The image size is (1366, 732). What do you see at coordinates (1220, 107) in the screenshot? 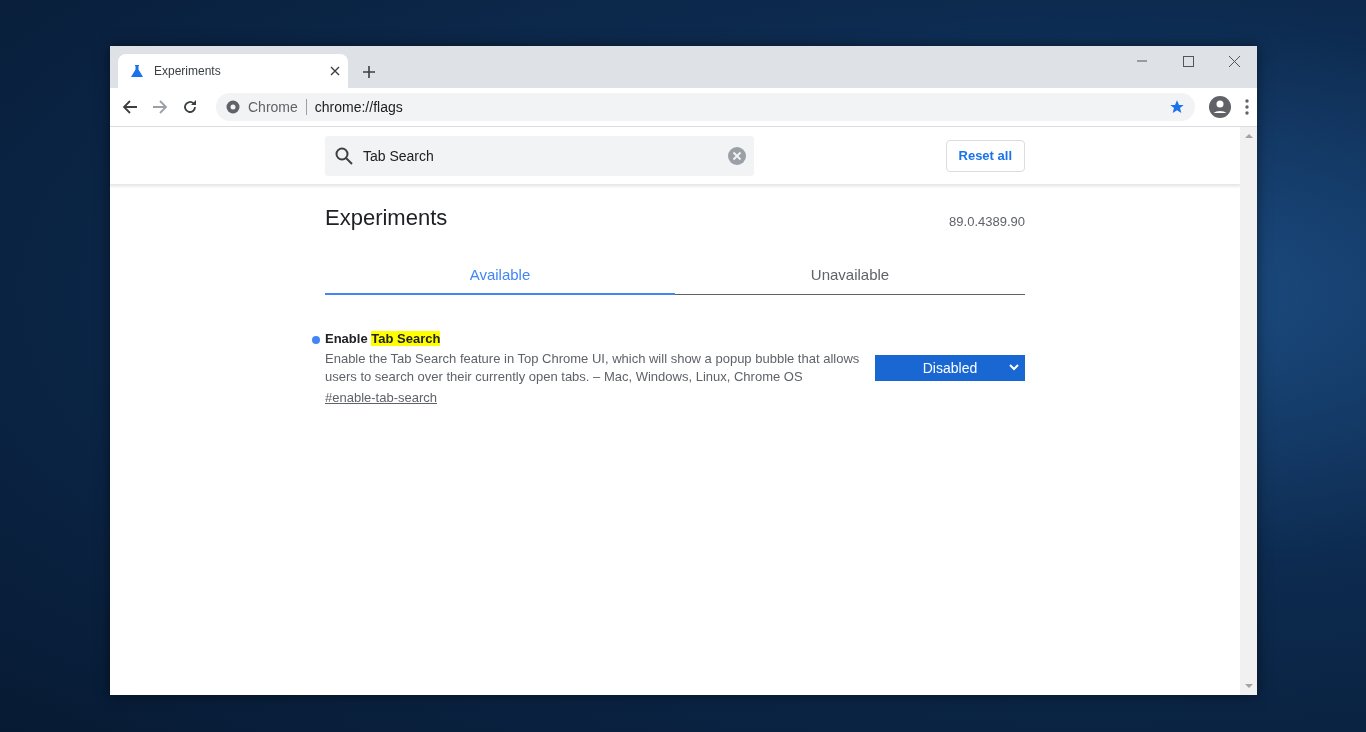
I see `profile-avatar-icon` at bounding box center [1220, 107].